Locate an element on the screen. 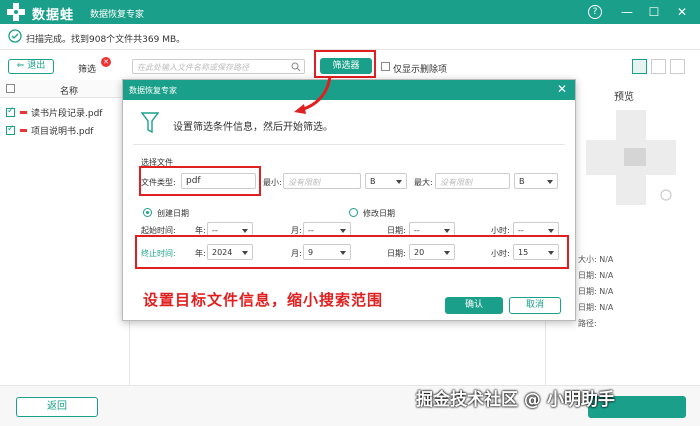  app-subtitle: 数据恢复专家 is located at coordinates (117, 15).